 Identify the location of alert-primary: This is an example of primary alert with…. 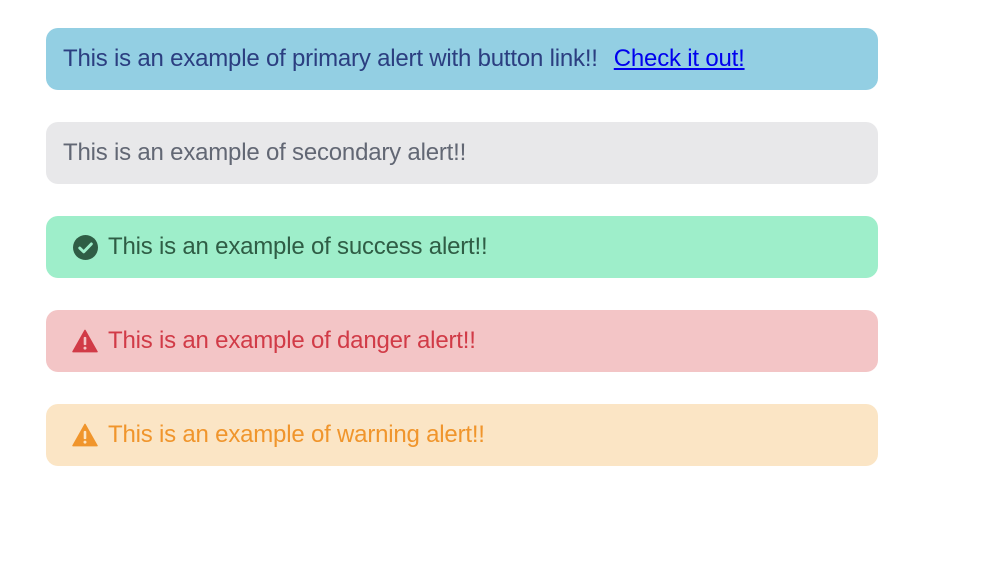
(462, 59).